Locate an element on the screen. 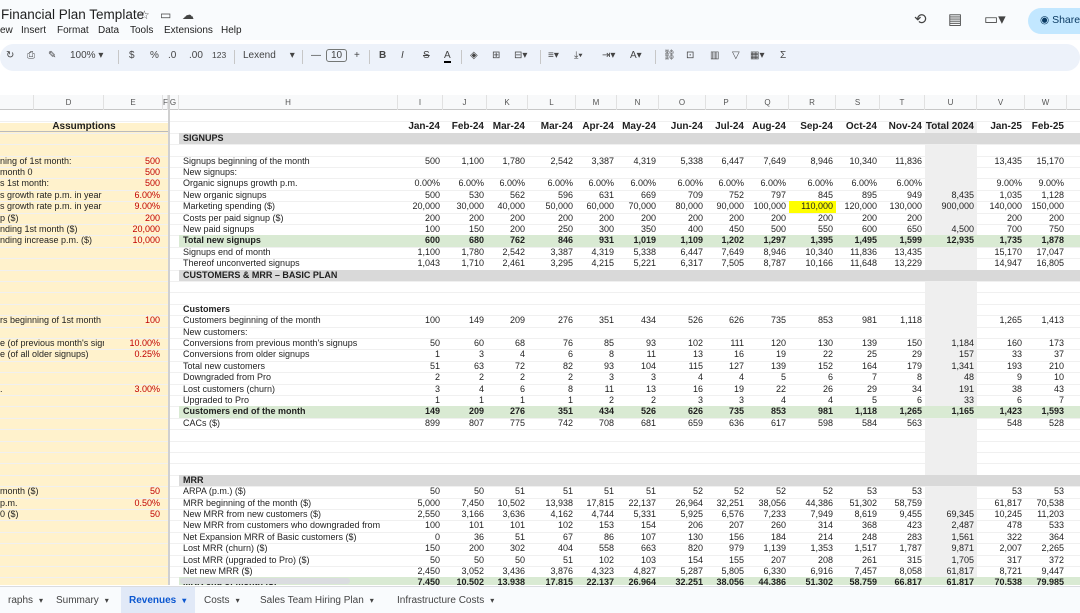 The width and height of the screenshot is (1080, 613). row-label: Marketing spending ($) is located at coordinates (289, 206).